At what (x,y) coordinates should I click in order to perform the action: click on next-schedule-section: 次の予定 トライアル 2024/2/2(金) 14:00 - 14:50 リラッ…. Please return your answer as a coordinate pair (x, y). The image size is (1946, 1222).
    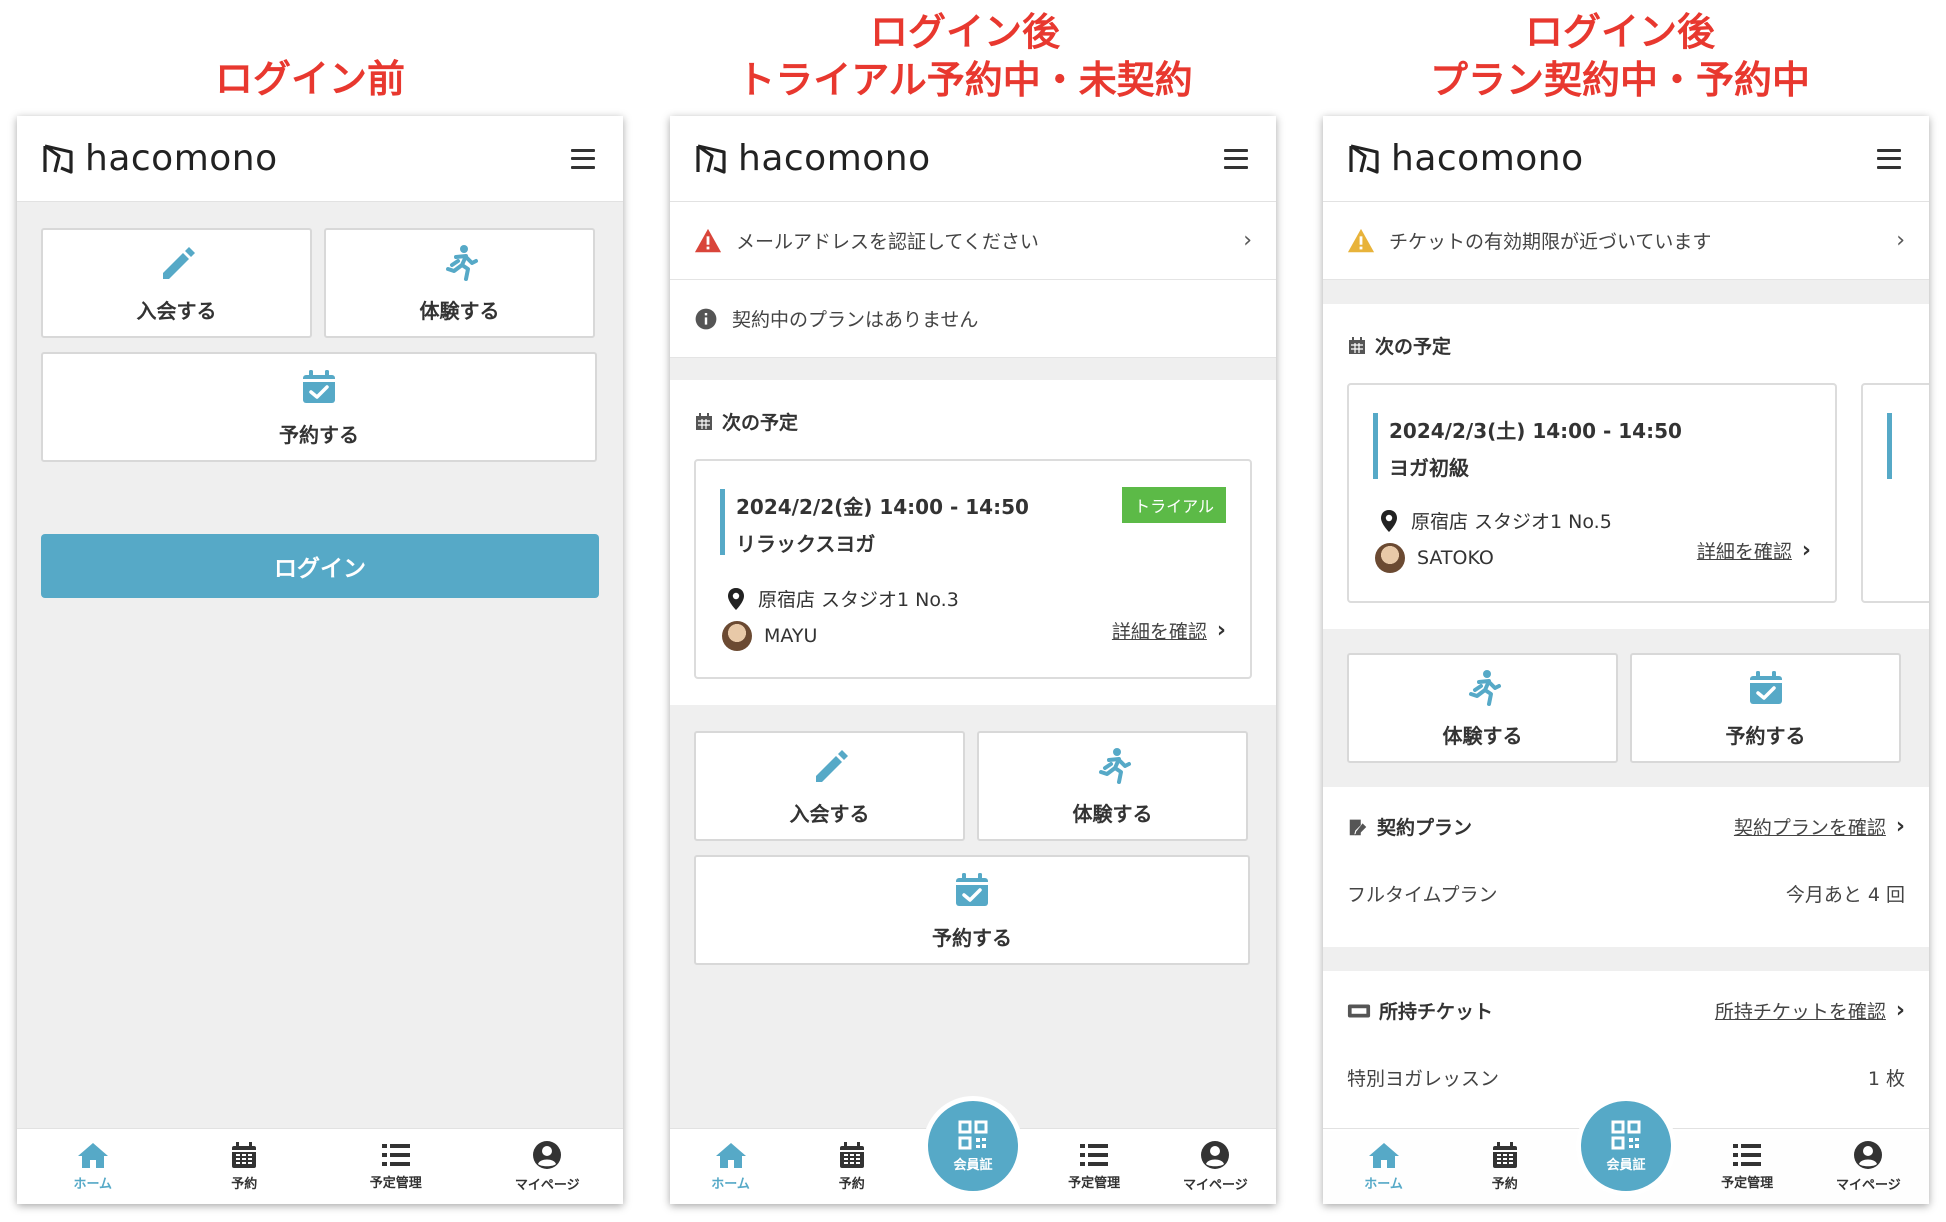
    Looking at the image, I should click on (973, 542).